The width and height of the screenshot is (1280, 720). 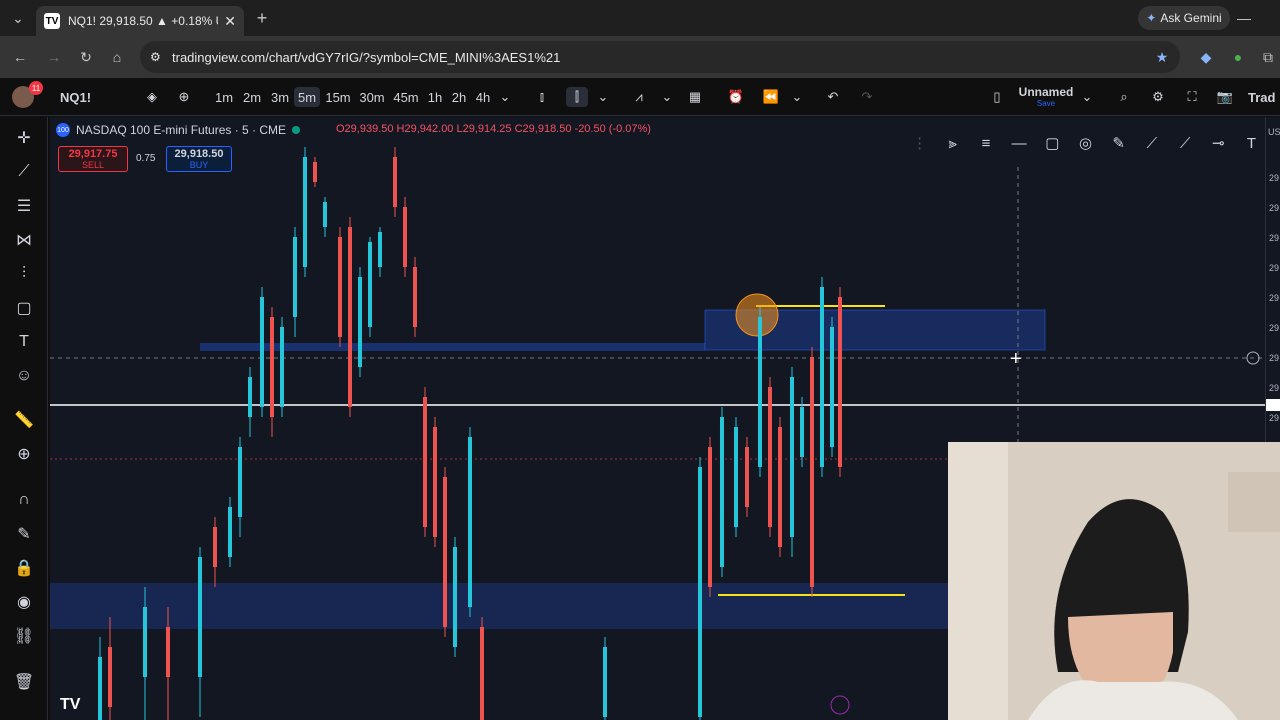 I want to click on layouts-grid-icon: ▦, so click(x=695, y=97).